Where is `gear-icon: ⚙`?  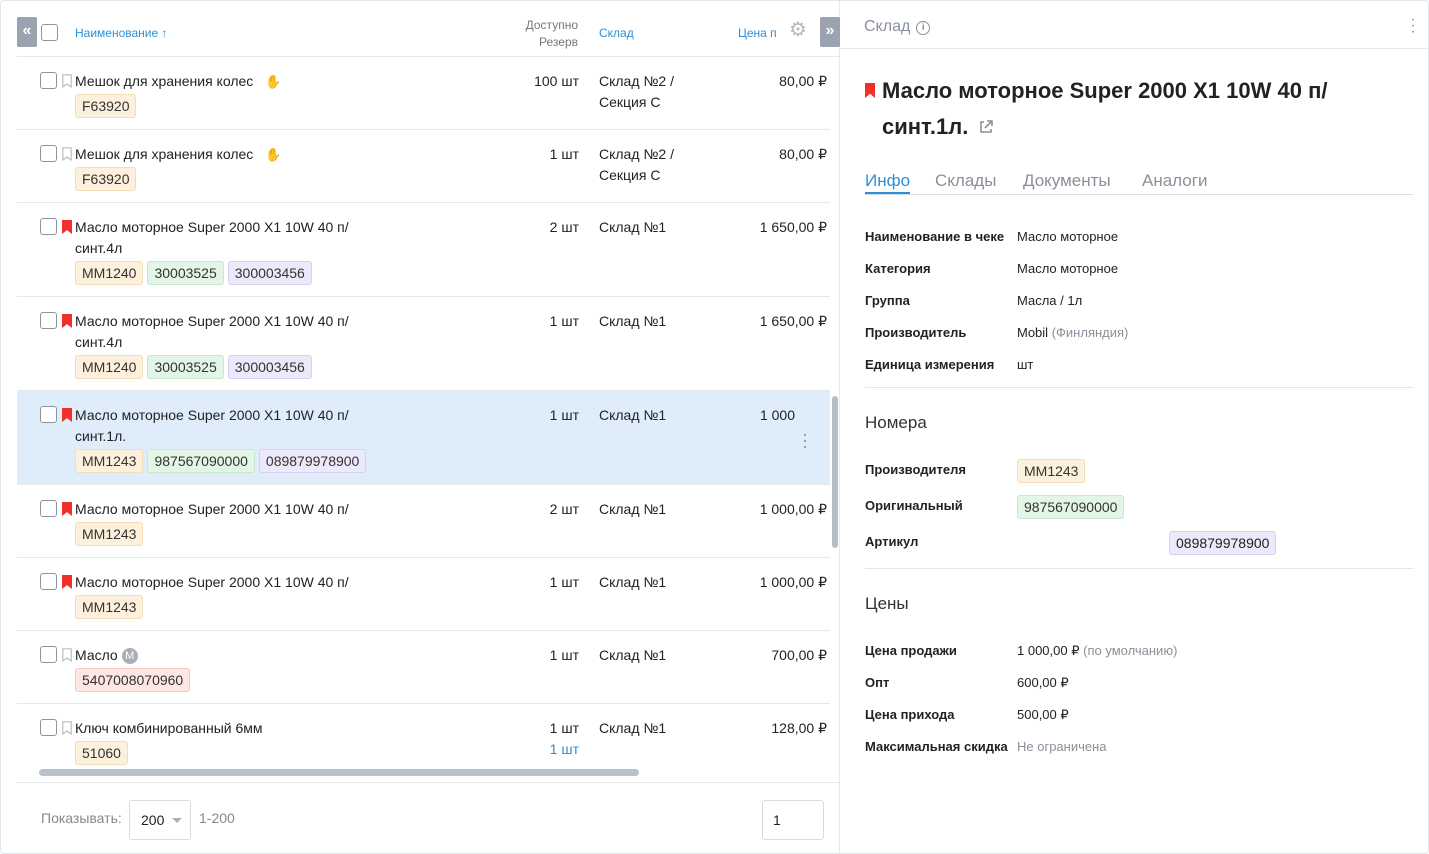 gear-icon: ⚙ is located at coordinates (799, 30).